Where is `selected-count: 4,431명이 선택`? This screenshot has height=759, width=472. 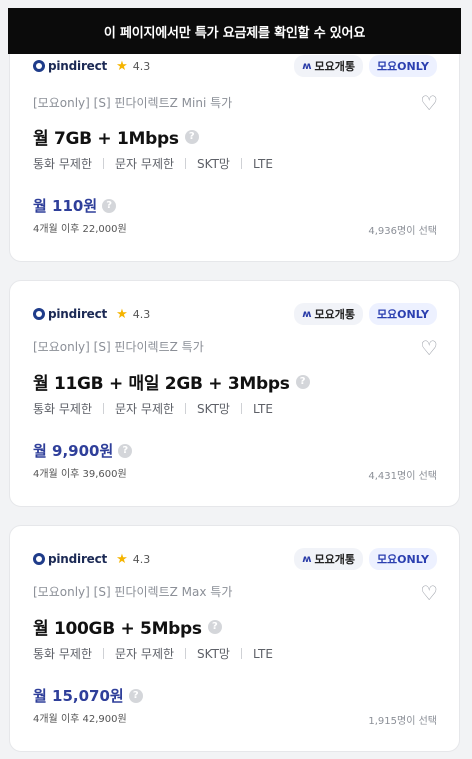
selected-count: 4,431명이 선택 is located at coordinates (402, 476).